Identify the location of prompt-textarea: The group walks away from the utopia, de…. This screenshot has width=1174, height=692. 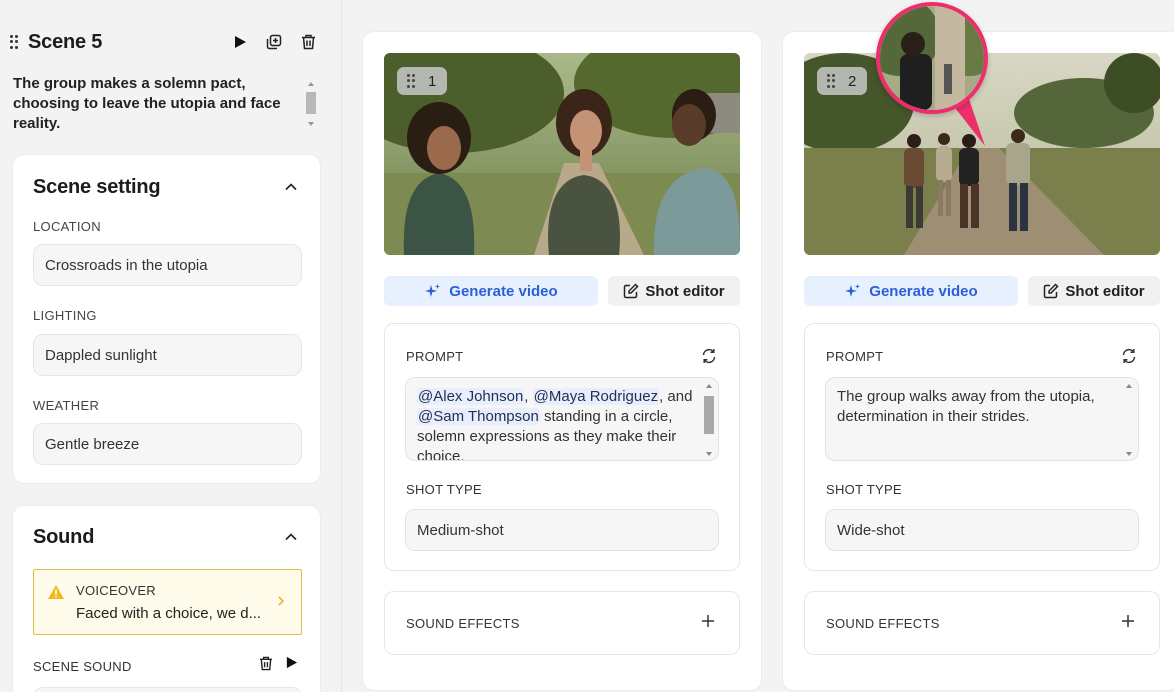
(982, 419).